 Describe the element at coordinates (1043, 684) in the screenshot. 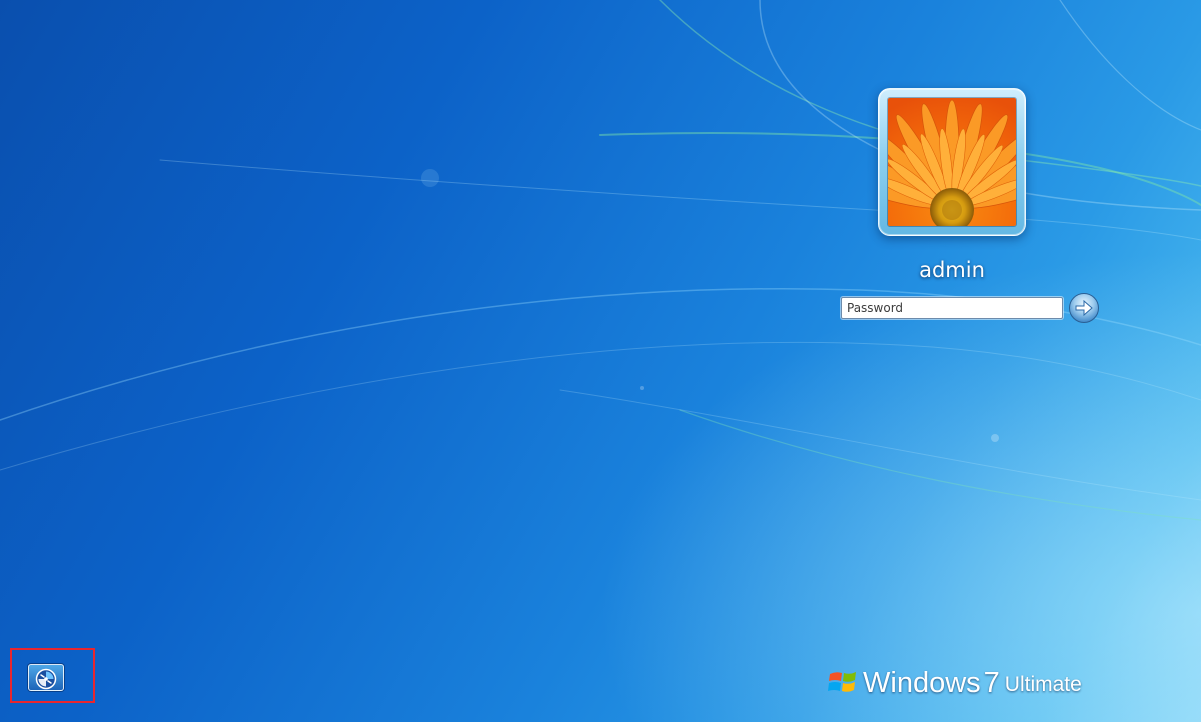

I see `branding-edition-label: Ultimate` at that location.